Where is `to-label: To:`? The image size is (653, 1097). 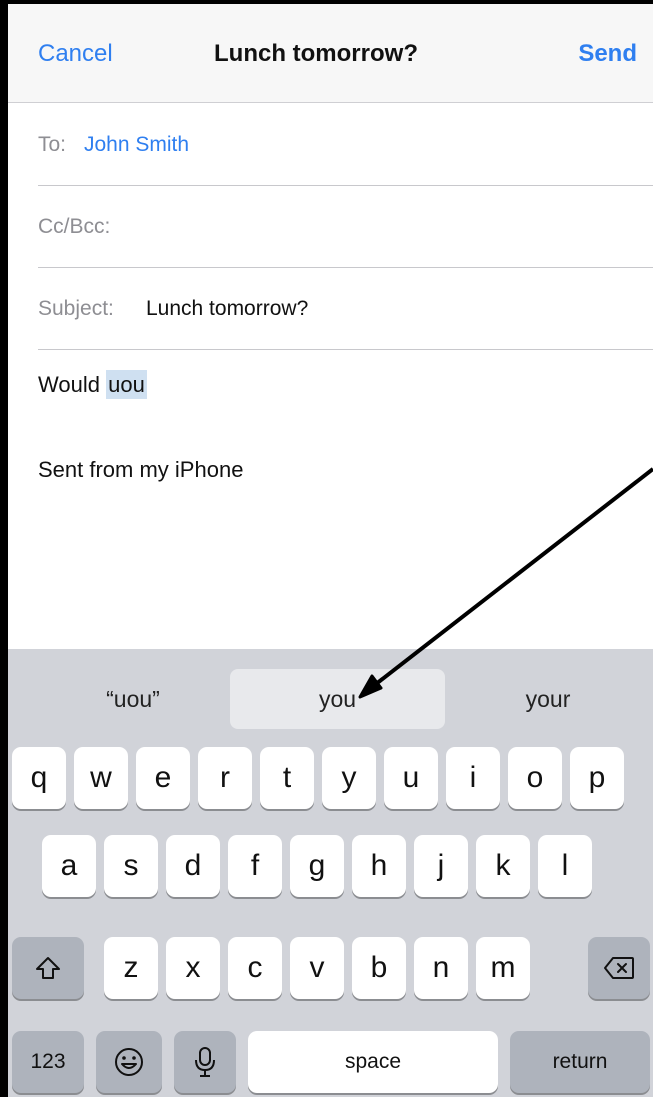 to-label: To: is located at coordinates (52, 144).